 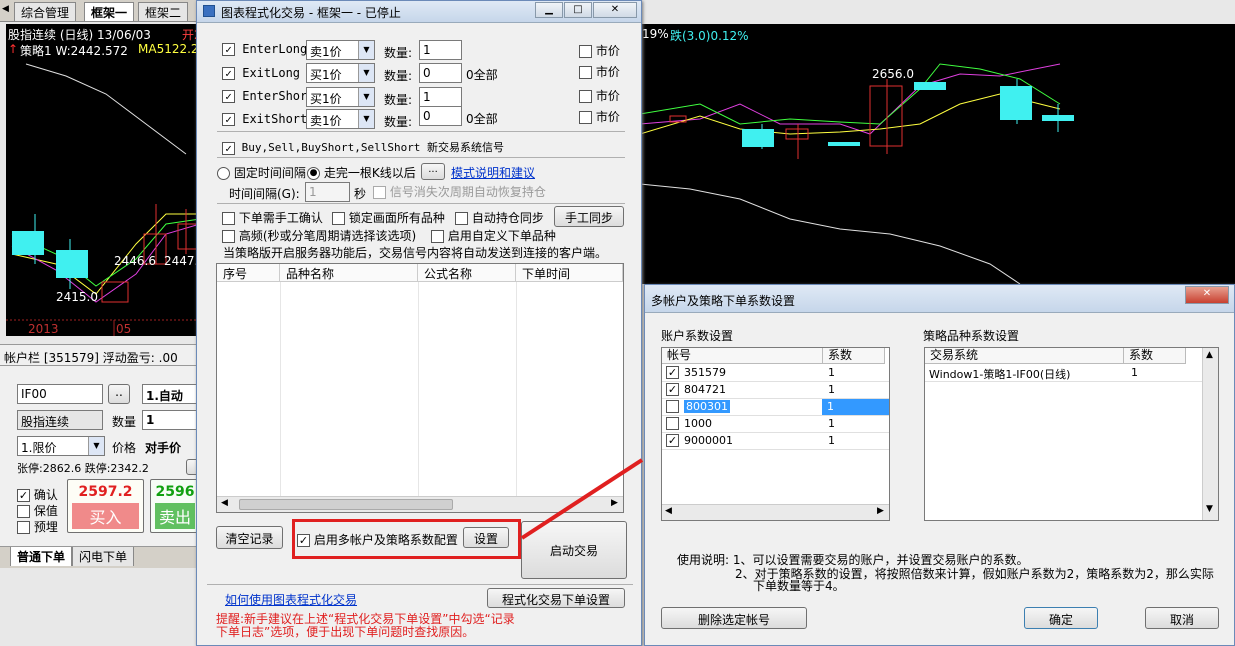 What do you see at coordinates (880, 511) in the screenshot?
I see `scroll-right-icon: ▶` at bounding box center [880, 511].